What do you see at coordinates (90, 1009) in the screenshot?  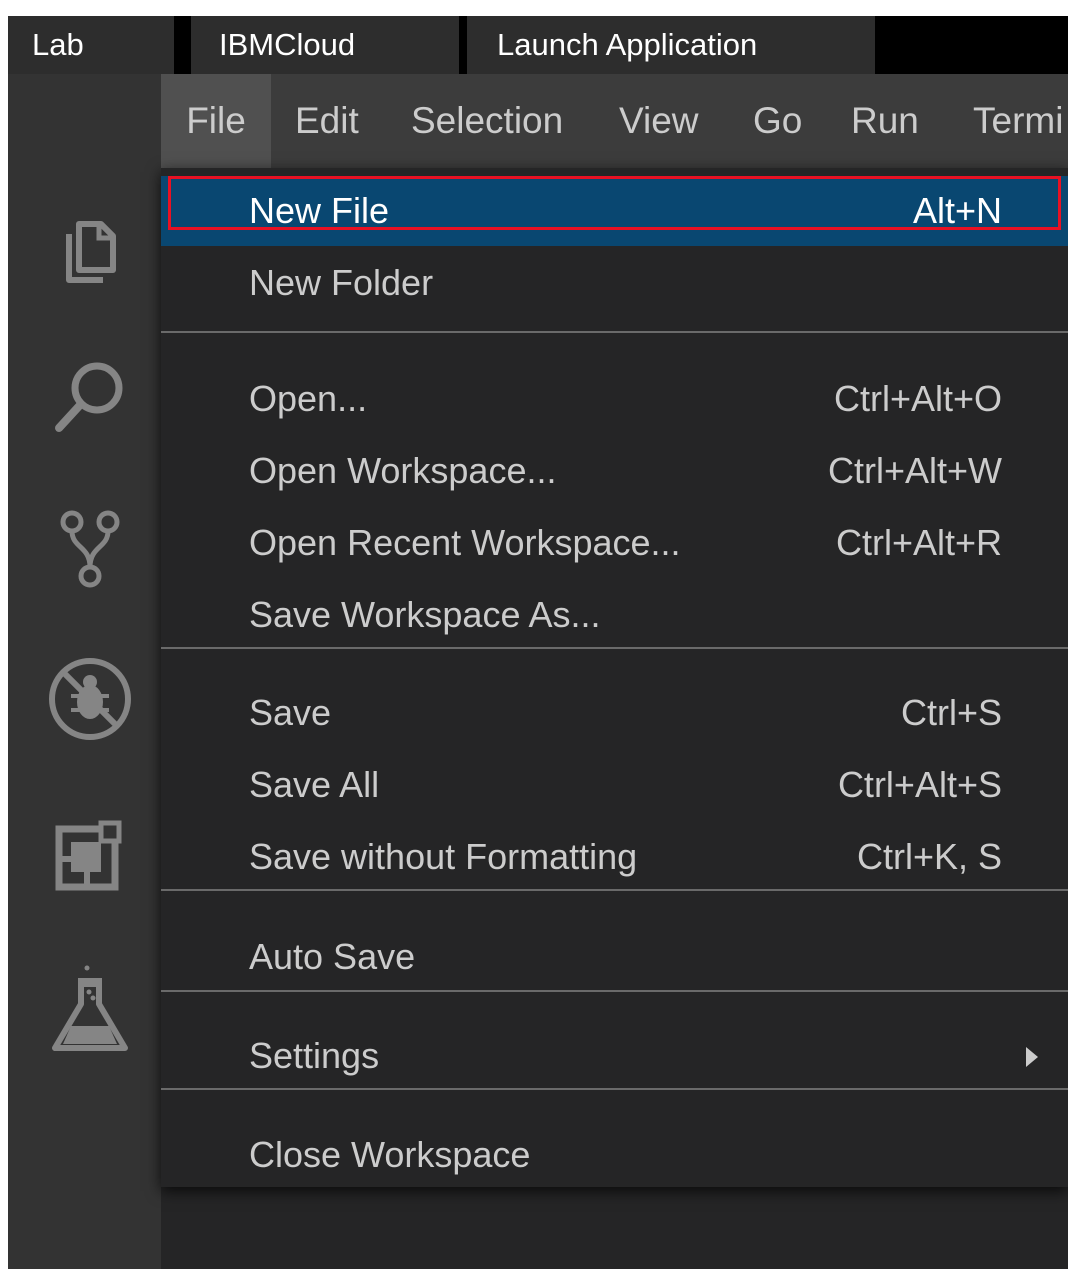 I see `testing-flask-icon` at bounding box center [90, 1009].